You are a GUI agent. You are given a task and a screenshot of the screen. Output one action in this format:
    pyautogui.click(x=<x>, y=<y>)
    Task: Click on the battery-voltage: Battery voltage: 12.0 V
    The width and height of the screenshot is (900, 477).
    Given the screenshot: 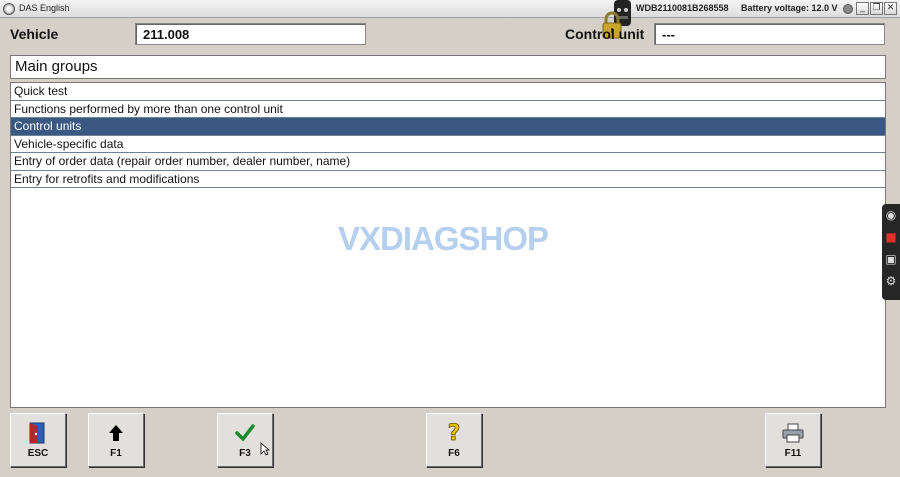 What is the action you would take?
    pyautogui.click(x=789, y=8)
    